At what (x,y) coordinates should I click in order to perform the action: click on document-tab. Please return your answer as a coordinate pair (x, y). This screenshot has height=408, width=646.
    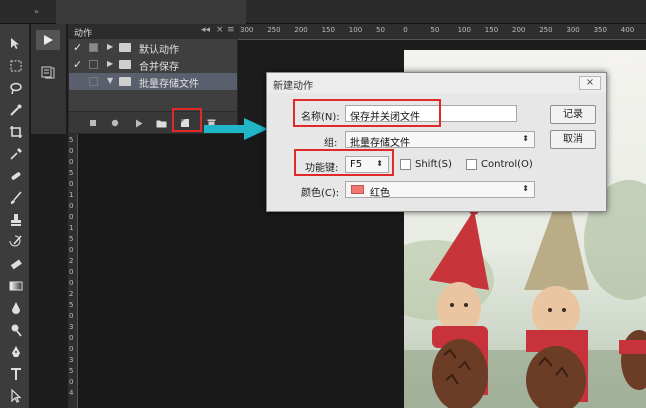
    Looking at the image, I should click on (151, 12).